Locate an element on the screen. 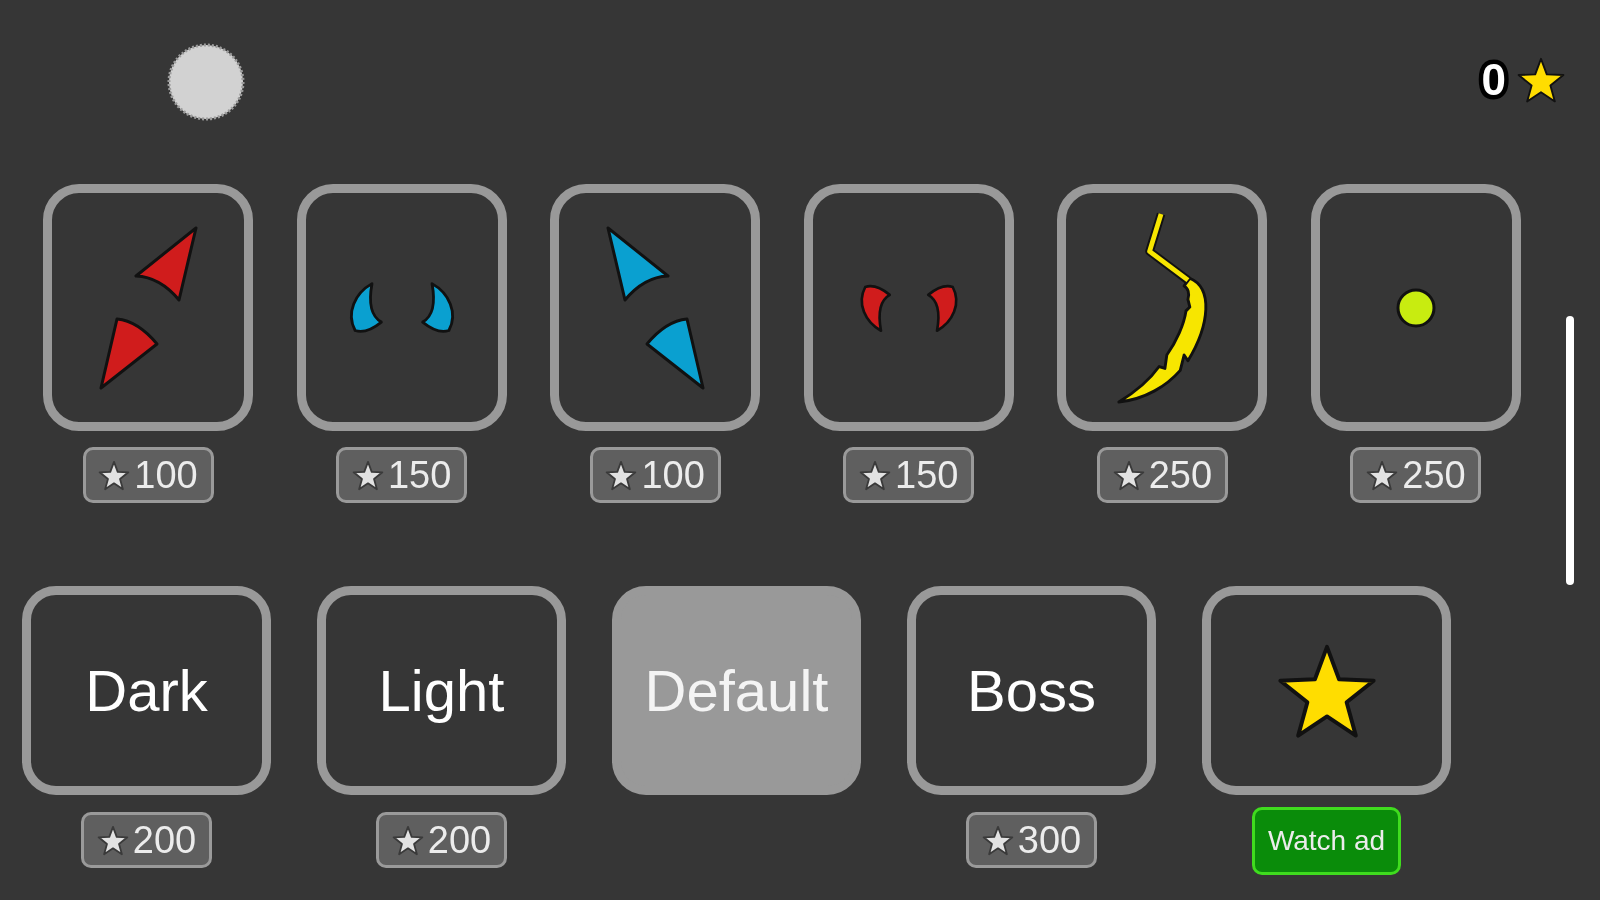 This screenshot has width=1600, height=900. theme-button: Boss is located at coordinates (1031, 690).